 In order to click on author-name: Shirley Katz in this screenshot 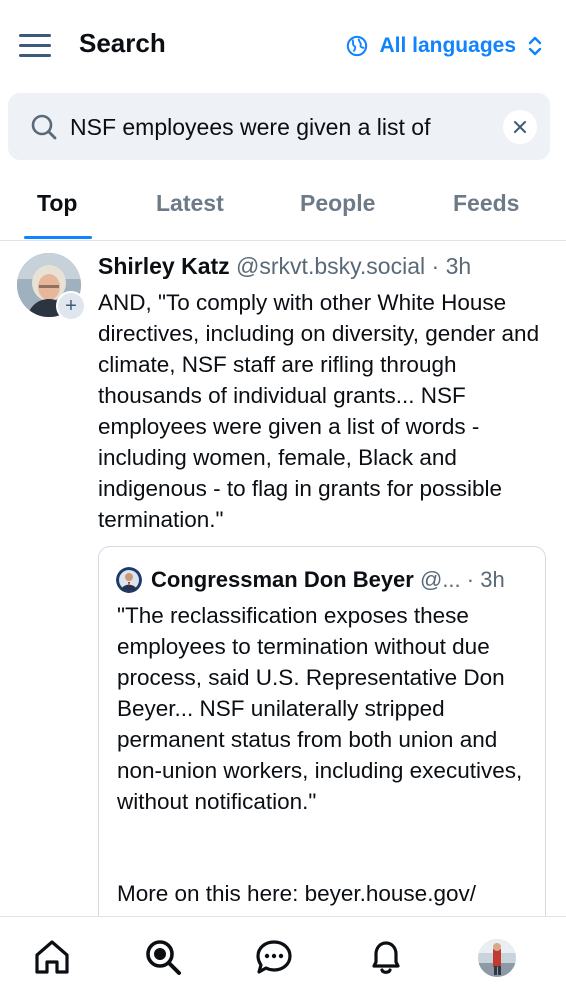, I will do `click(164, 266)`.